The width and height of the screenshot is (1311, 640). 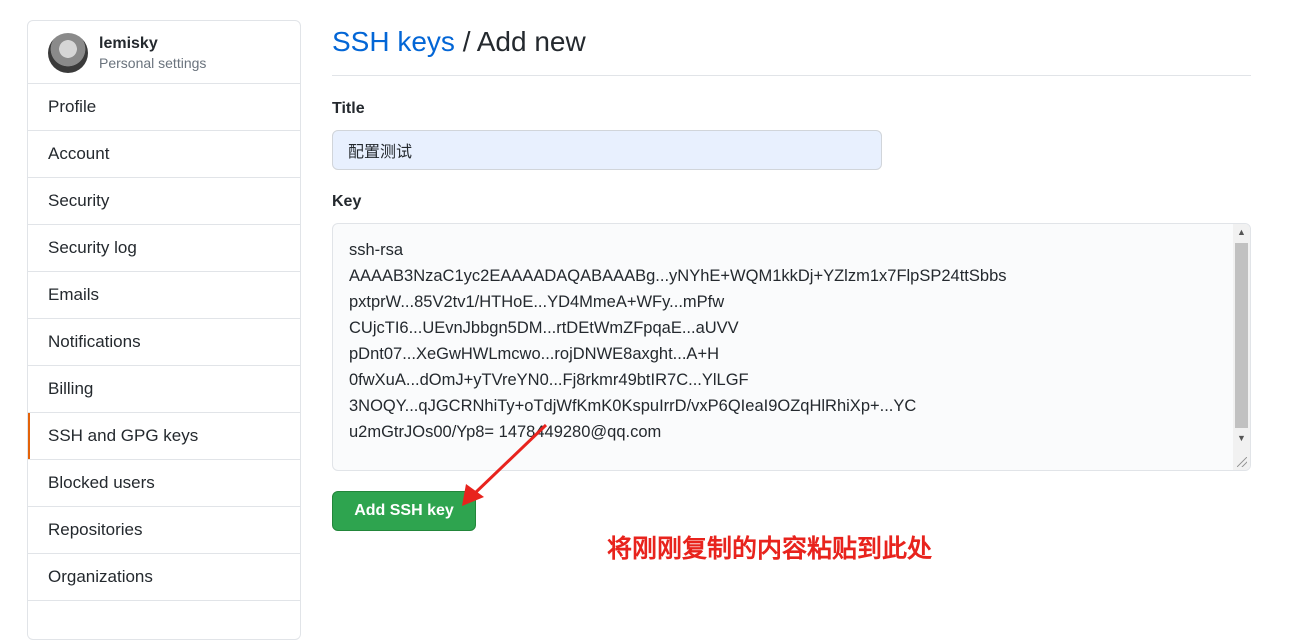 What do you see at coordinates (153, 63) in the screenshot?
I see `personal-settings-label: Personal settings` at bounding box center [153, 63].